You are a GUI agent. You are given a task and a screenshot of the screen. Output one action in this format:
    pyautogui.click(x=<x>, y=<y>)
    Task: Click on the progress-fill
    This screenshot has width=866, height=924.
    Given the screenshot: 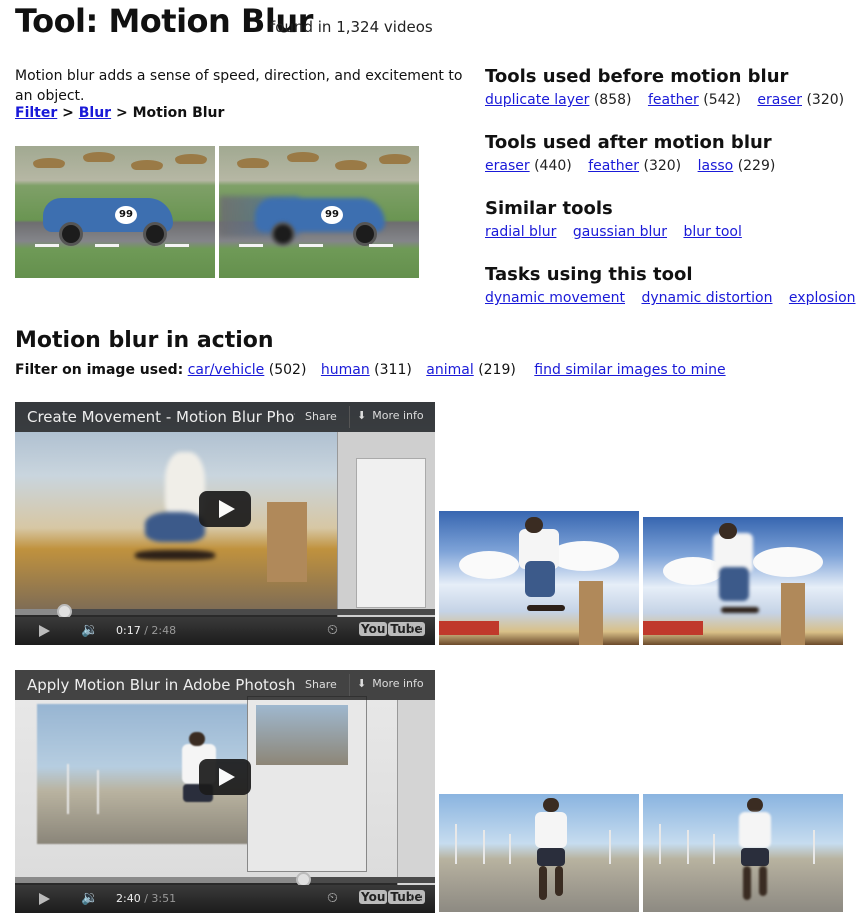 What is the action you would take?
    pyautogui.click(x=160, y=880)
    